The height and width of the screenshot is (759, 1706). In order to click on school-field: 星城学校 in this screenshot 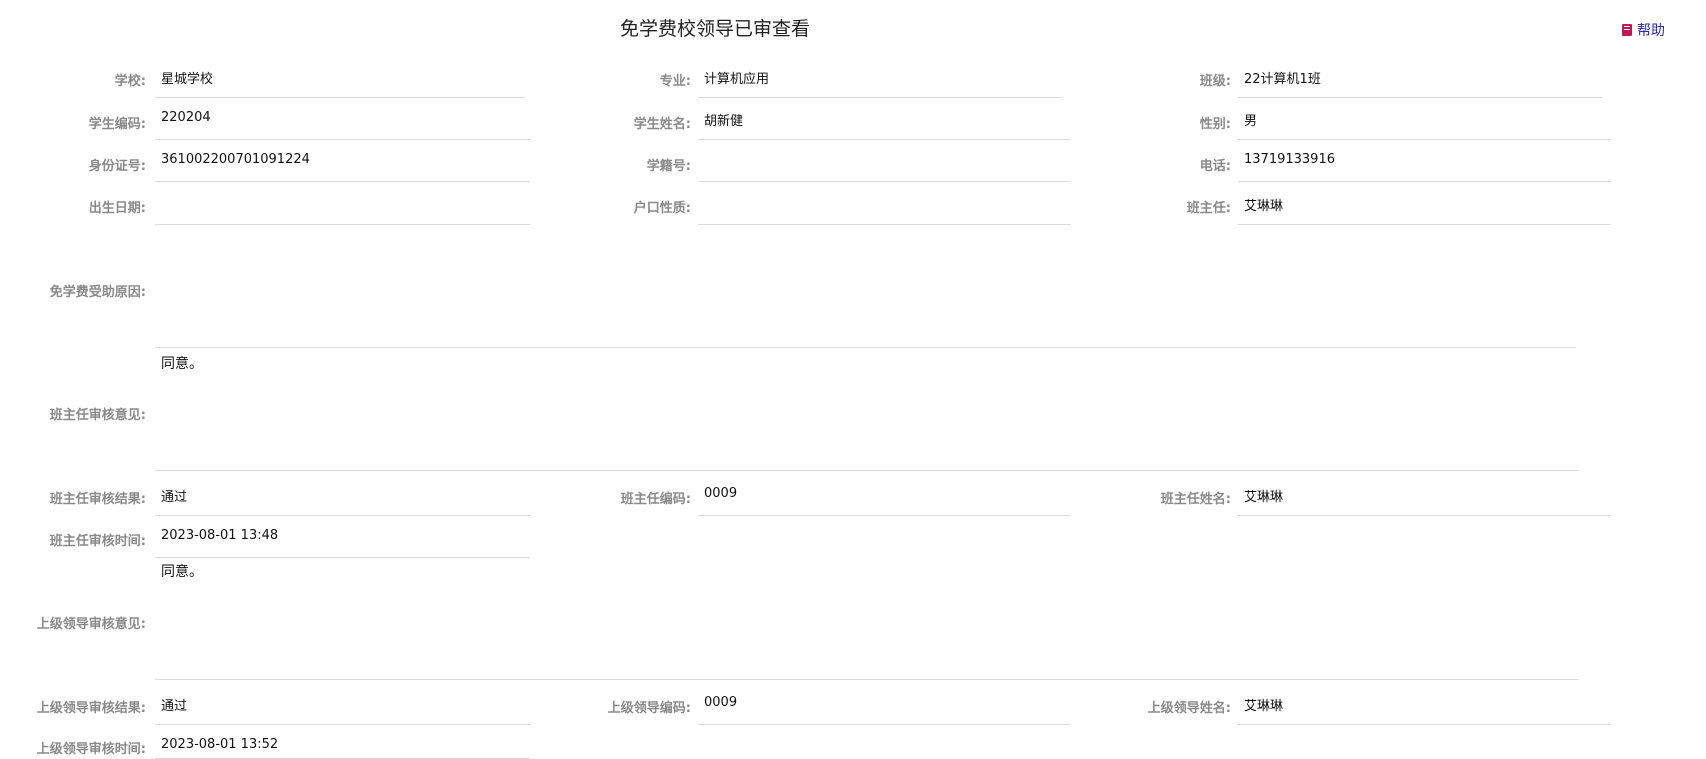, I will do `click(340, 80)`.